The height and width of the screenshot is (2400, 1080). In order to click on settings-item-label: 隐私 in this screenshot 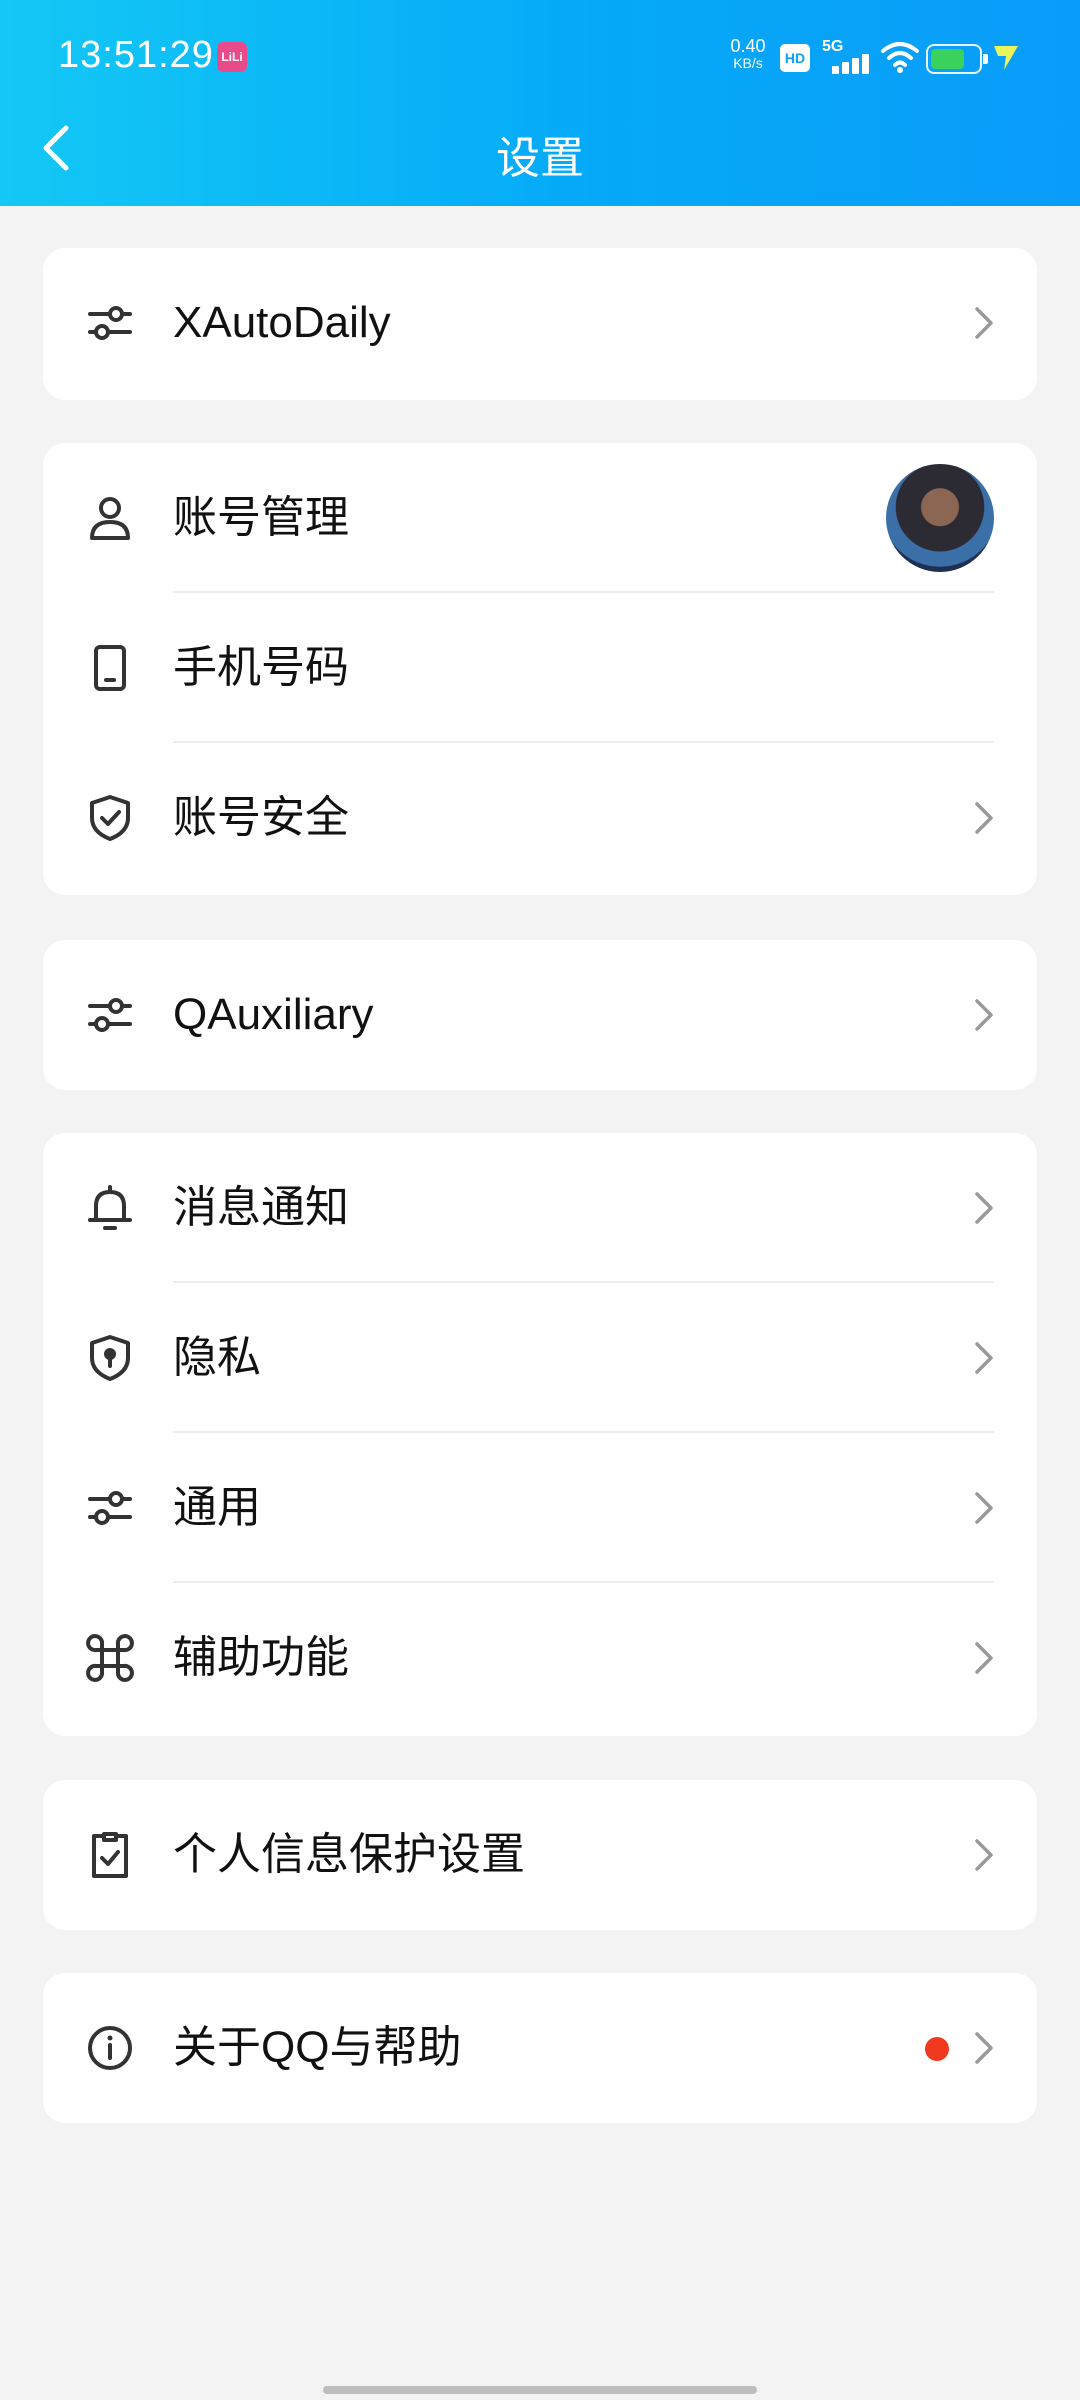, I will do `click(217, 1357)`.